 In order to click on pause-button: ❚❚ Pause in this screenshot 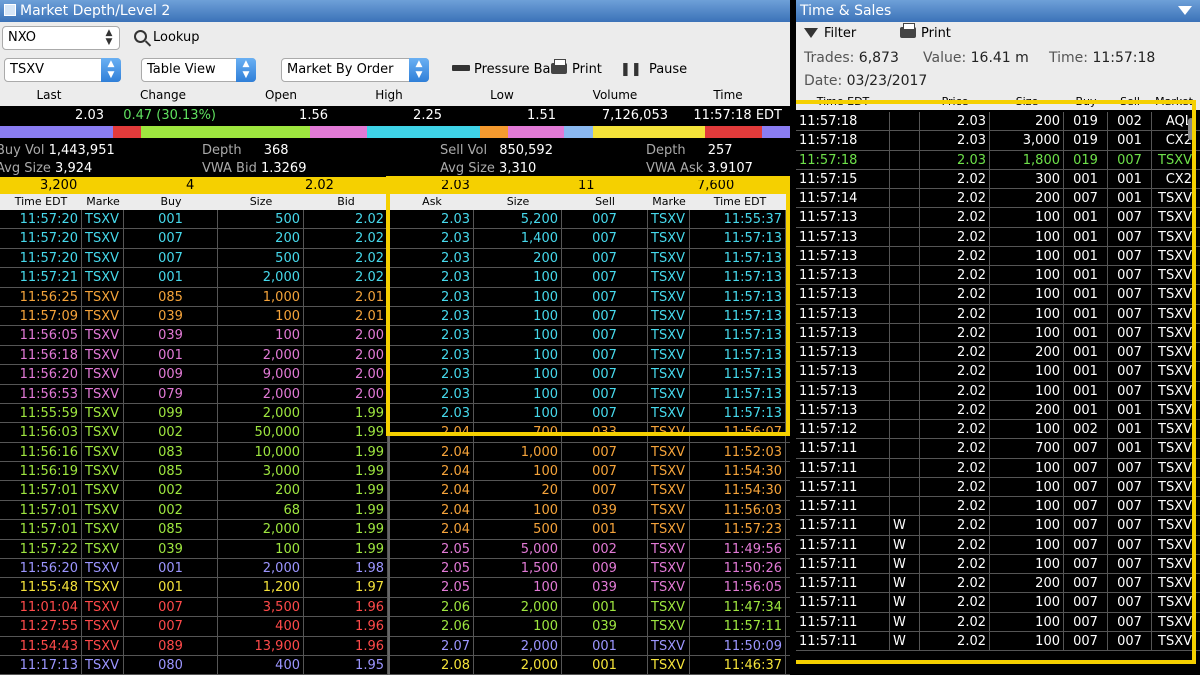, I will do `click(653, 70)`.